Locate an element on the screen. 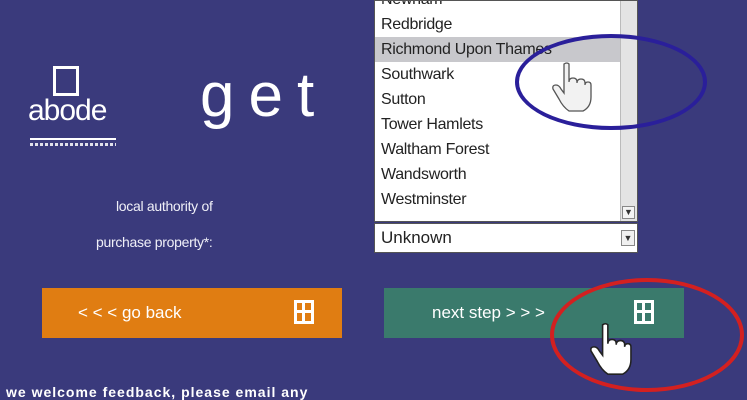 Image resolution: width=747 pixels, height=400 pixels. list-item: Richmond Upon Thames is located at coordinates (506, 49).